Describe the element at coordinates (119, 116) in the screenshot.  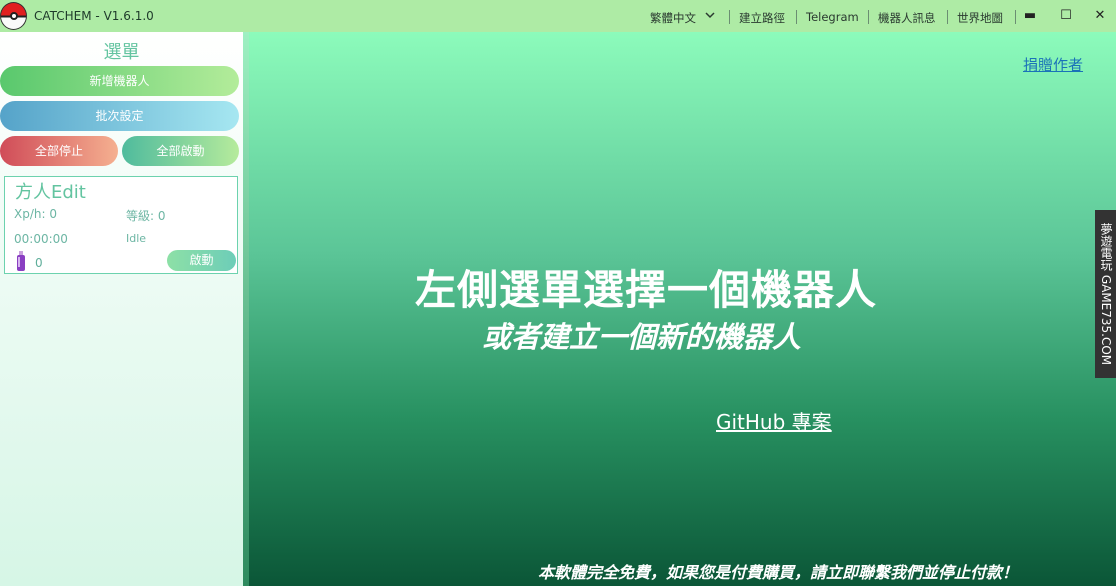
I see `batch-settings-button: 批次設定` at that location.